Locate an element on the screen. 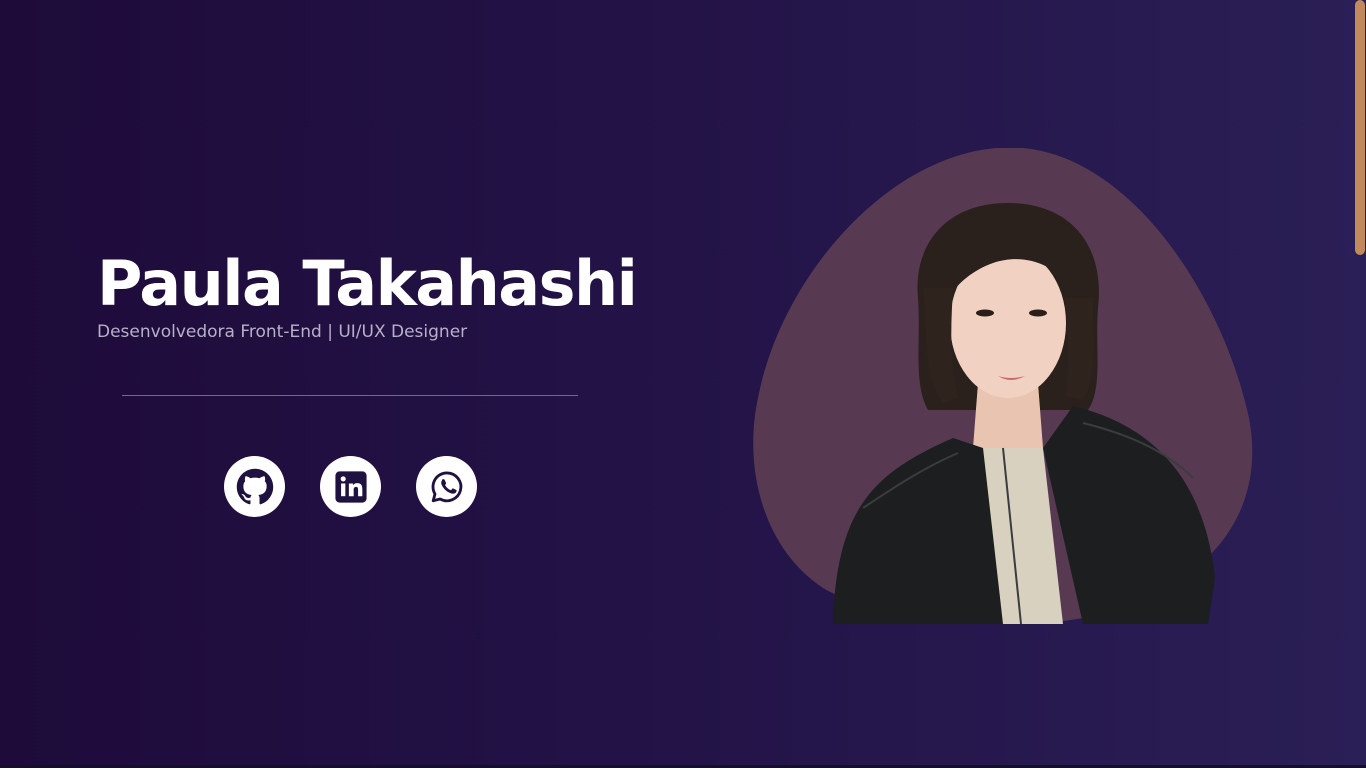 The width and height of the screenshot is (1366, 768). github-icon is located at coordinates (255, 487).